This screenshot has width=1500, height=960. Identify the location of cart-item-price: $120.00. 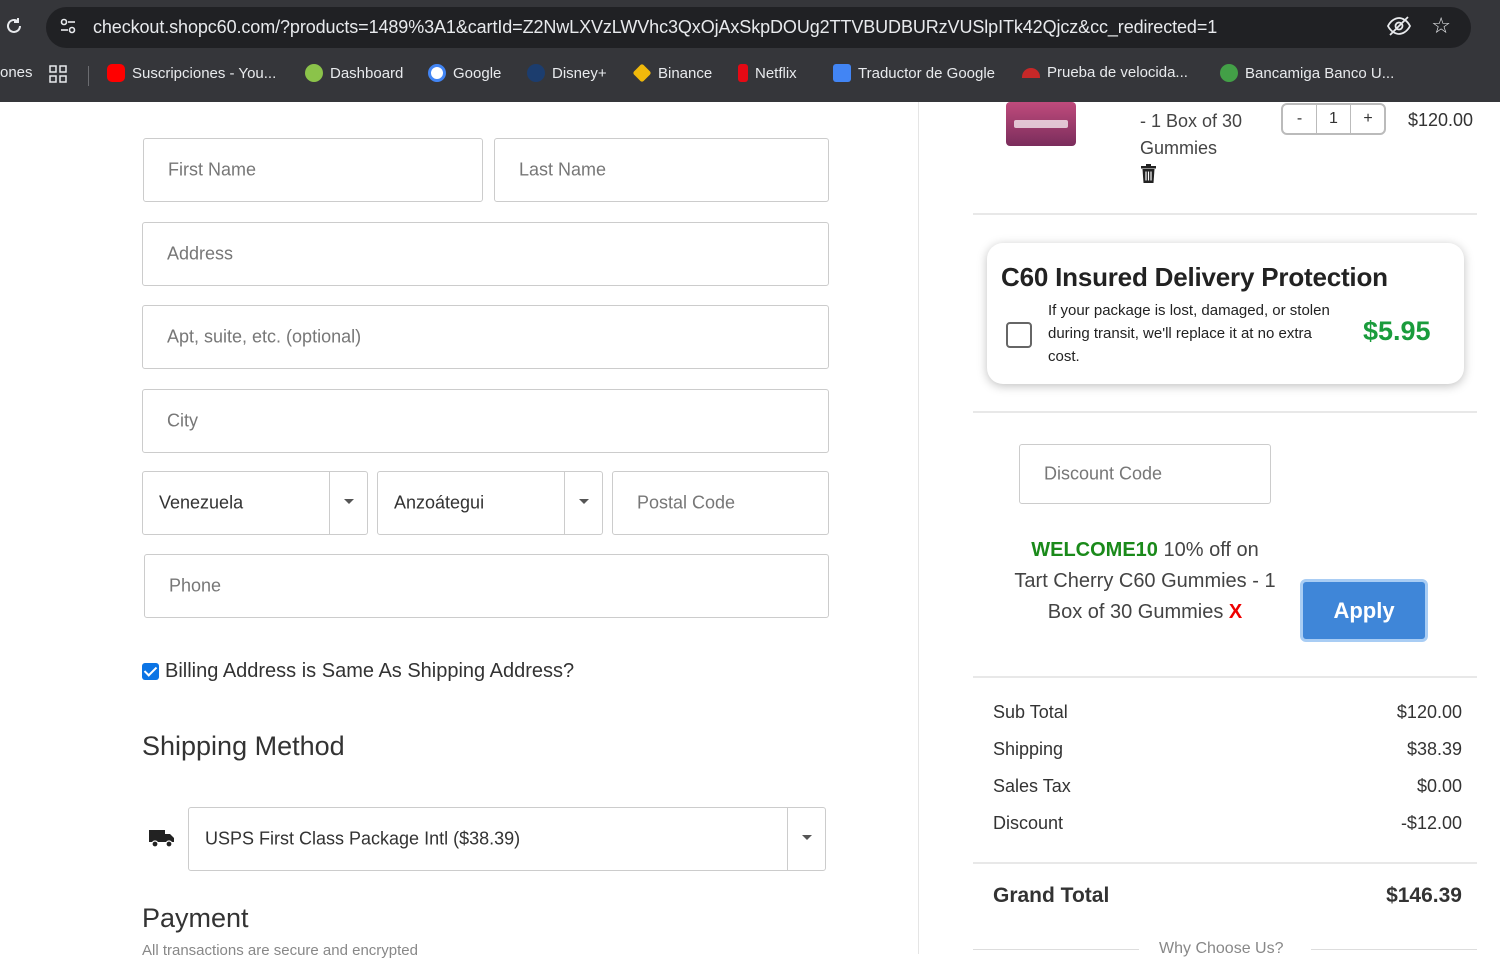
(1441, 120).